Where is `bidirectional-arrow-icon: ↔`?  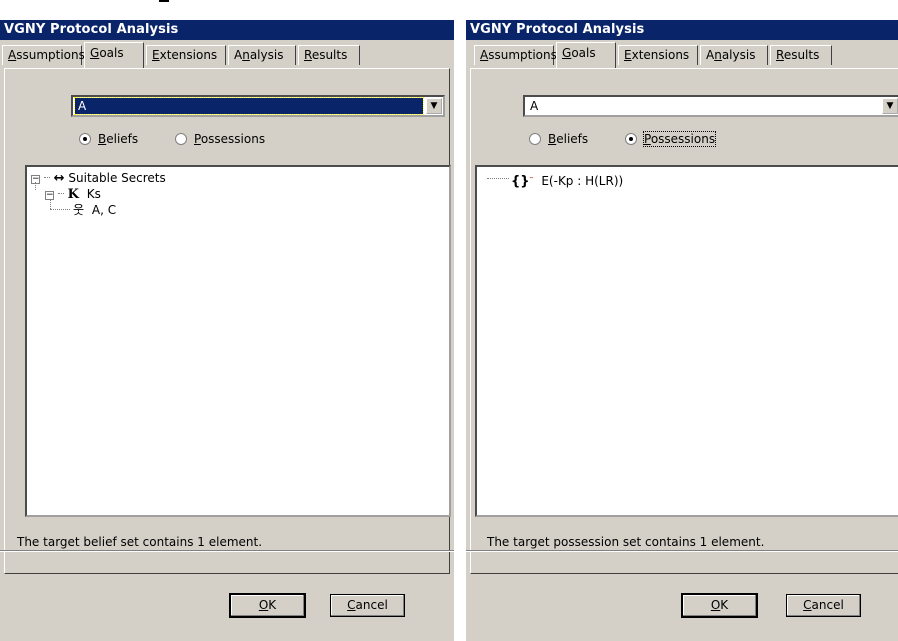 bidirectional-arrow-icon: ↔ is located at coordinates (59, 178).